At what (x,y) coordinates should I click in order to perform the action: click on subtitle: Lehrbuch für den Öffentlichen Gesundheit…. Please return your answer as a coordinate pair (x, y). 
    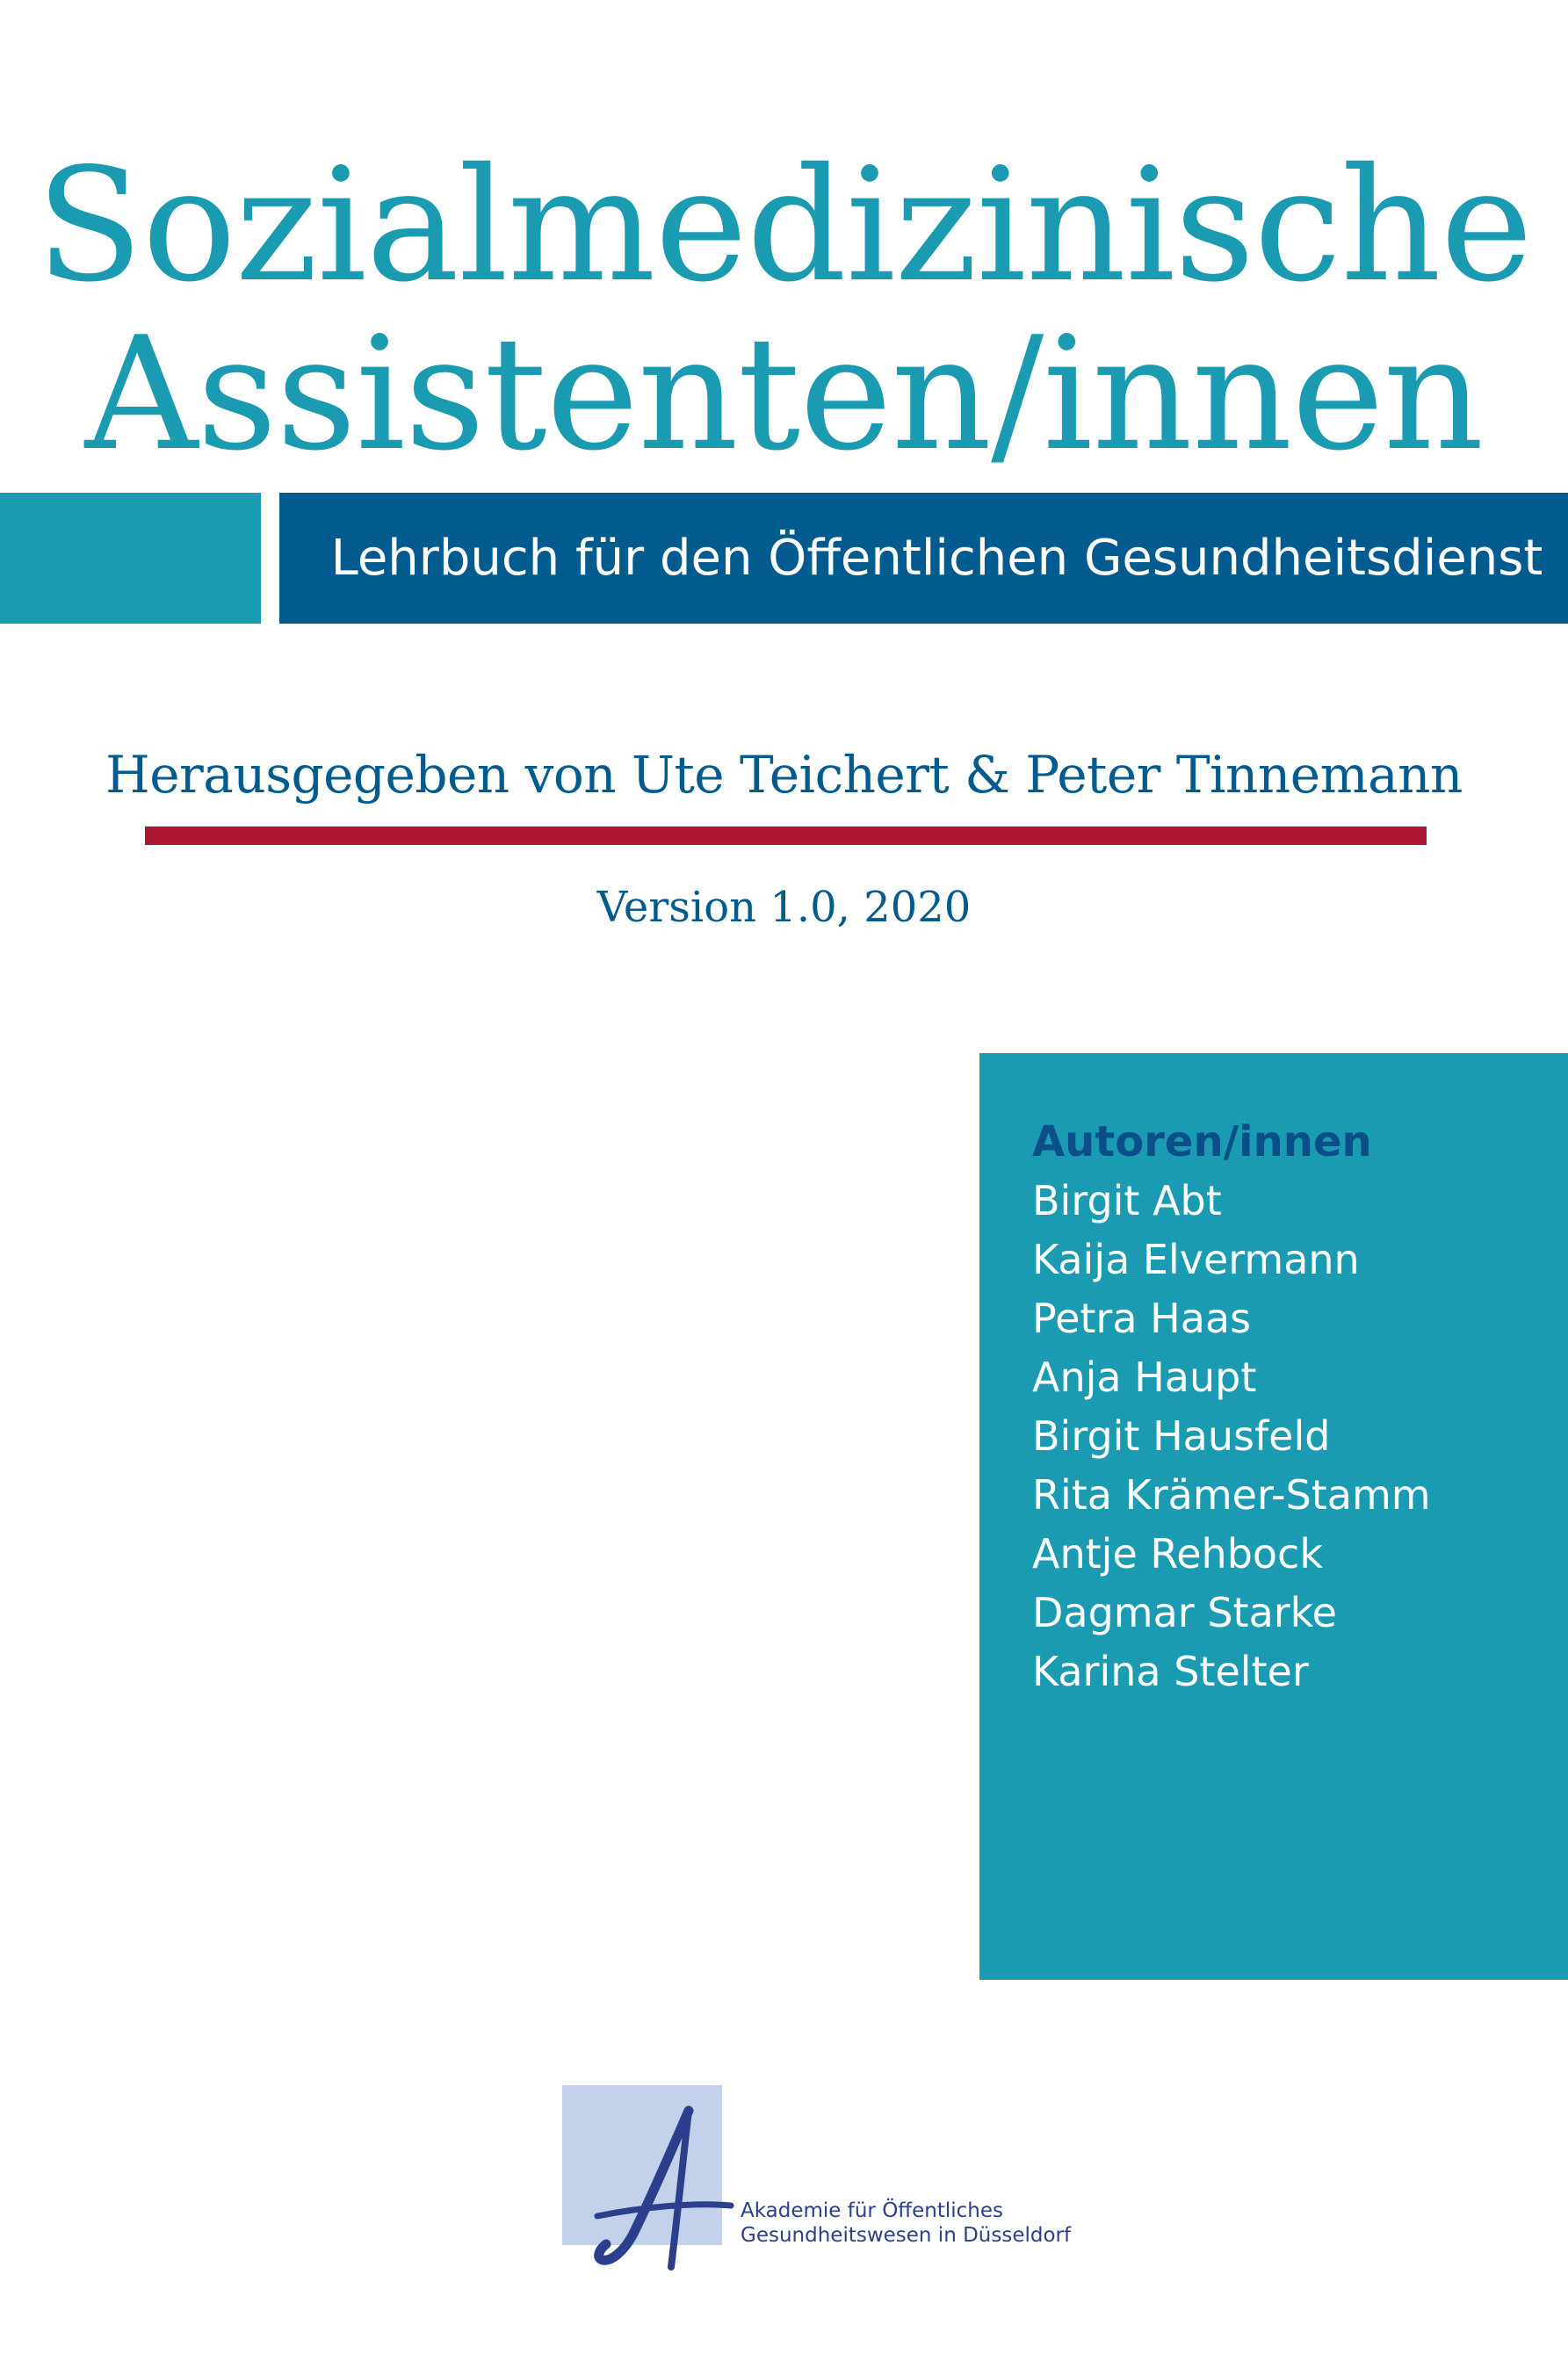
    Looking at the image, I should click on (936, 558).